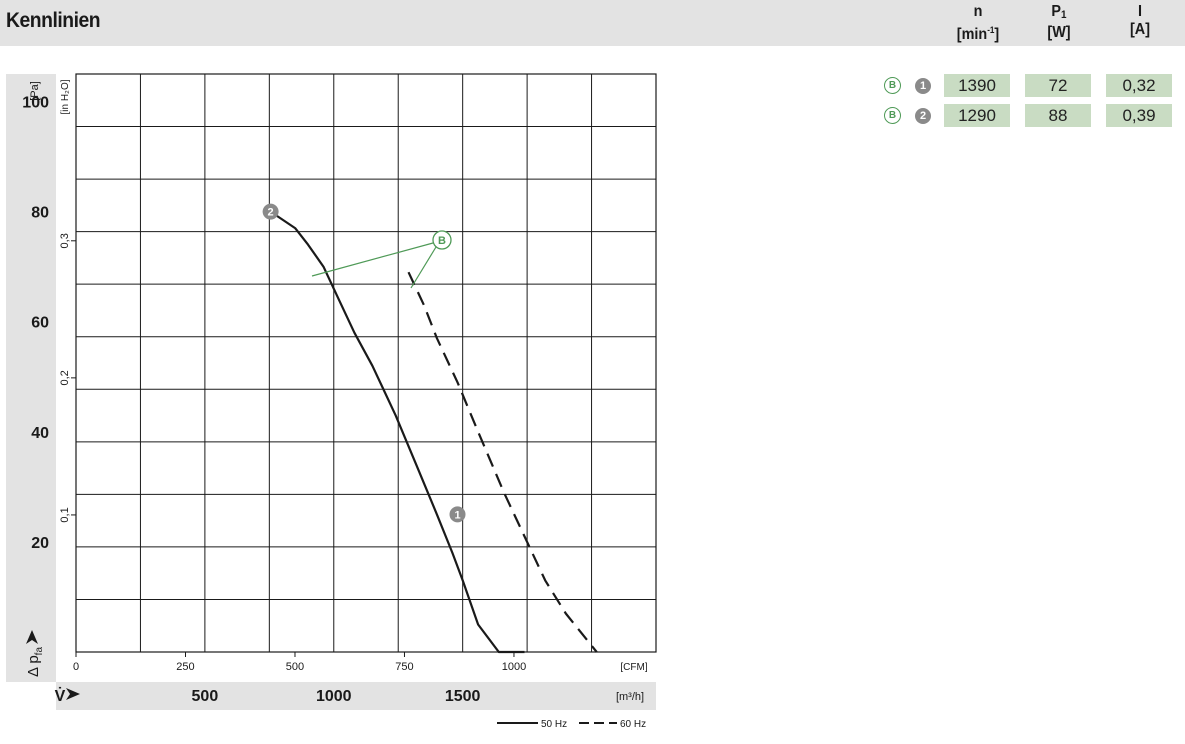 Image resolution: width=1185 pixels, height=744 pixels. I want to click on y-axis-unit: [Pa], so click(35, 91).